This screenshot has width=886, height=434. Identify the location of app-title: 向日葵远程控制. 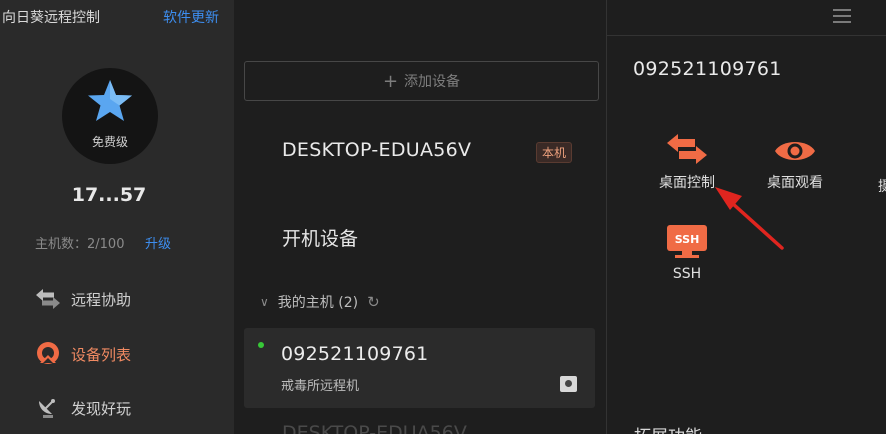
(51, 18).